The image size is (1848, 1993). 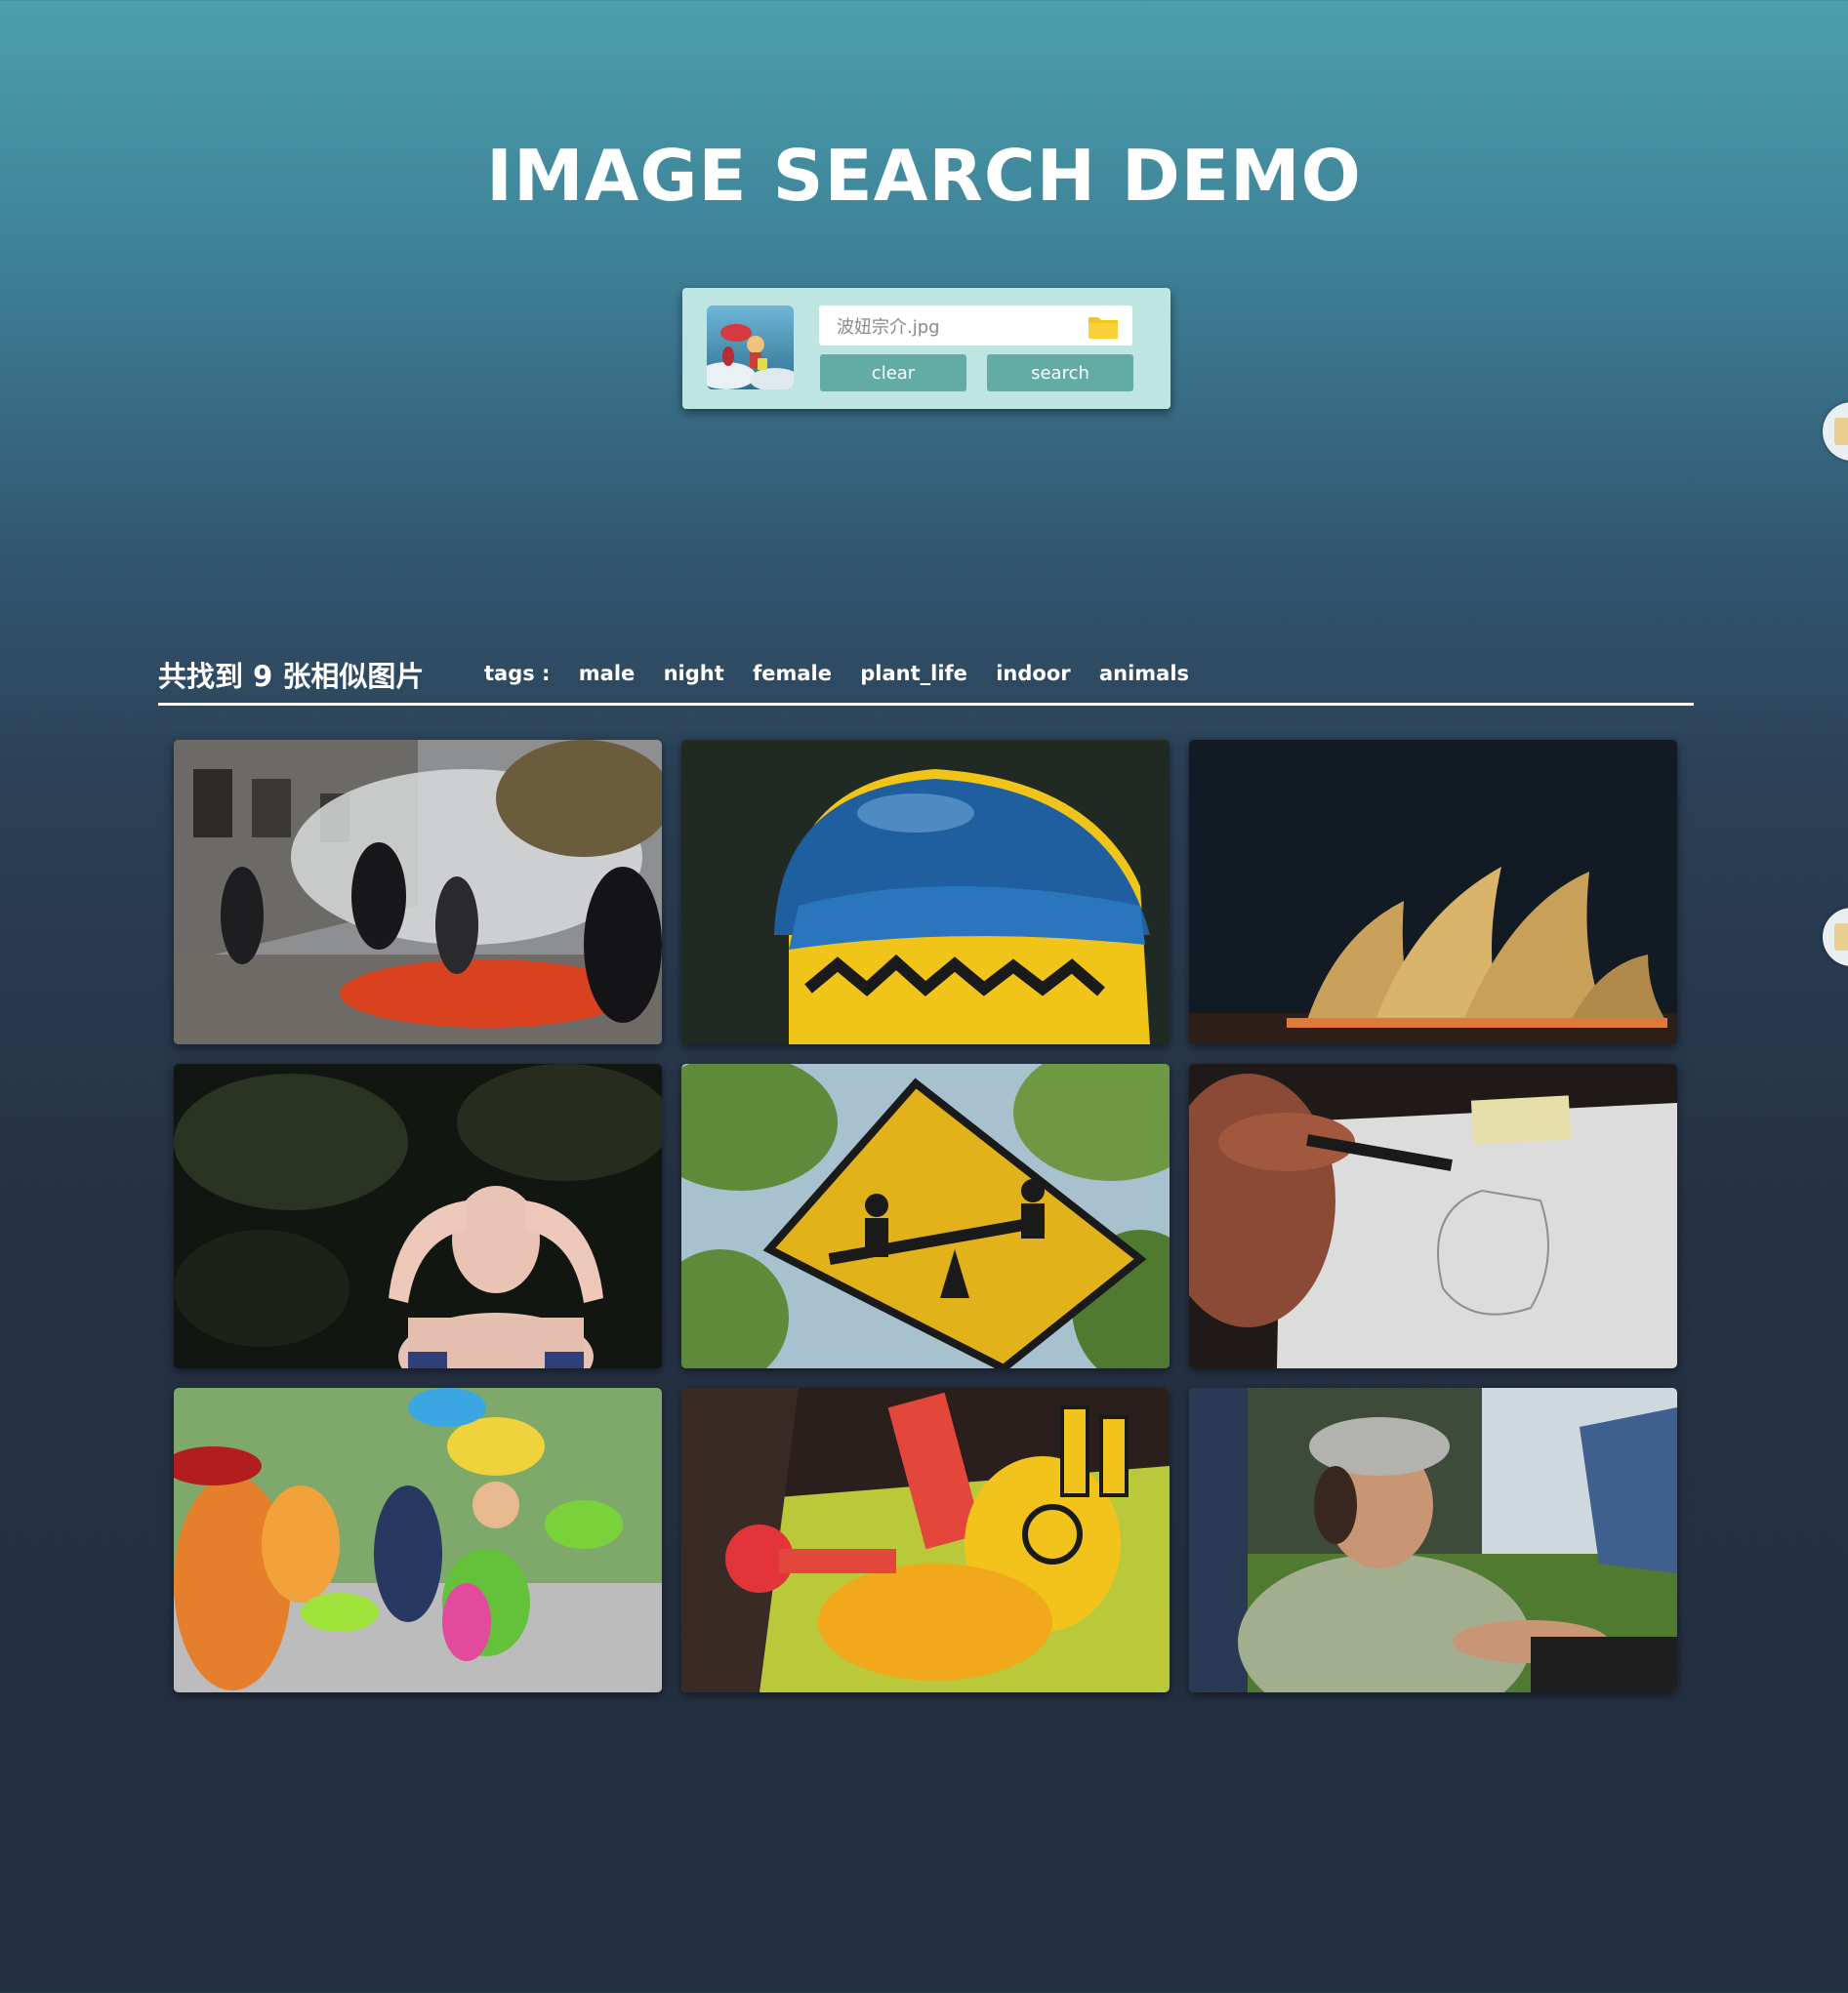 What do you see at coordinates (418, 1540) in the screenshot?
I see `result-image-carnival-dancers` at bounding box center [418, 1540].